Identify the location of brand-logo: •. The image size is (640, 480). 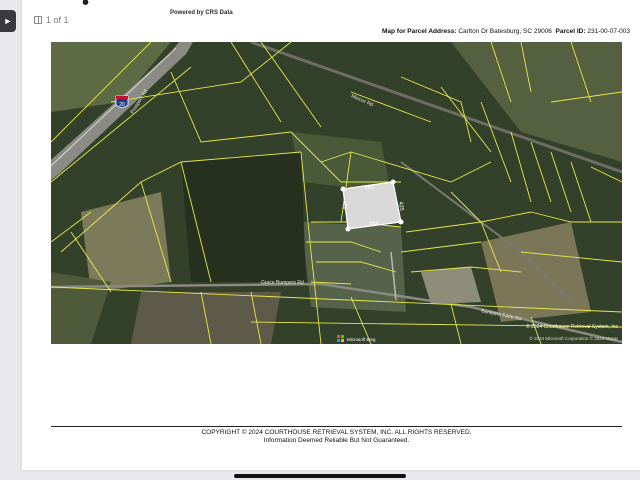
(86, 7).